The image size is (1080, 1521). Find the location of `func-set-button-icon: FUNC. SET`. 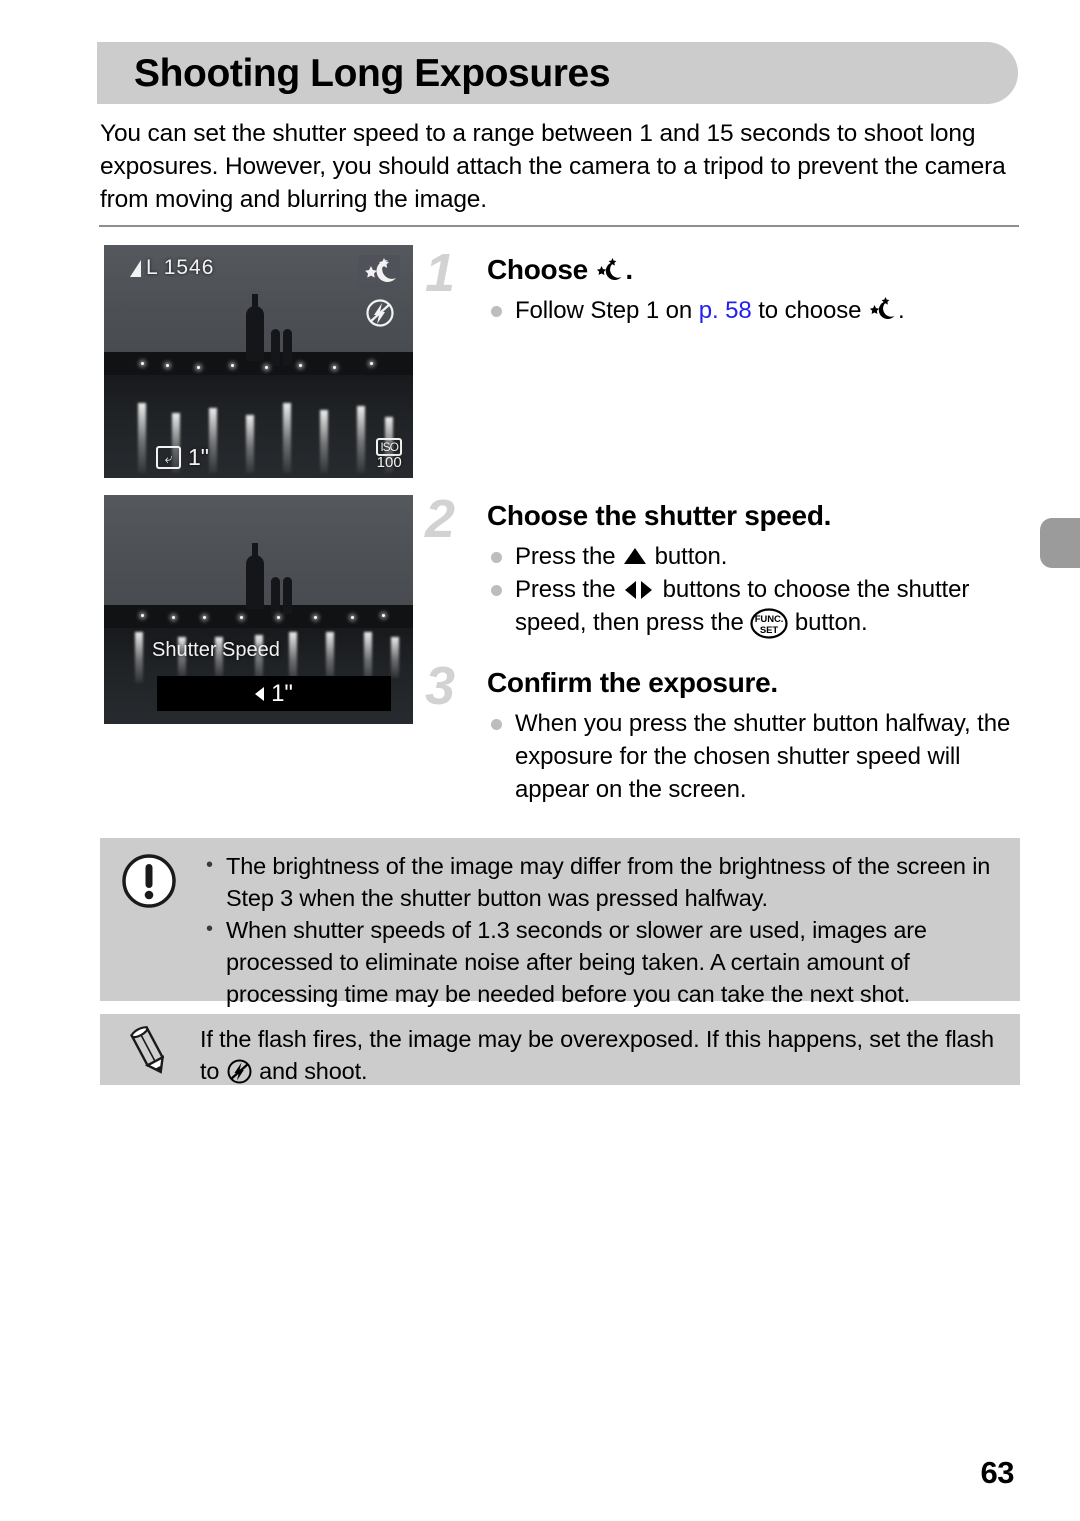

func-set-button-icon: FUNC. SET is located at coordinates (769, 623).